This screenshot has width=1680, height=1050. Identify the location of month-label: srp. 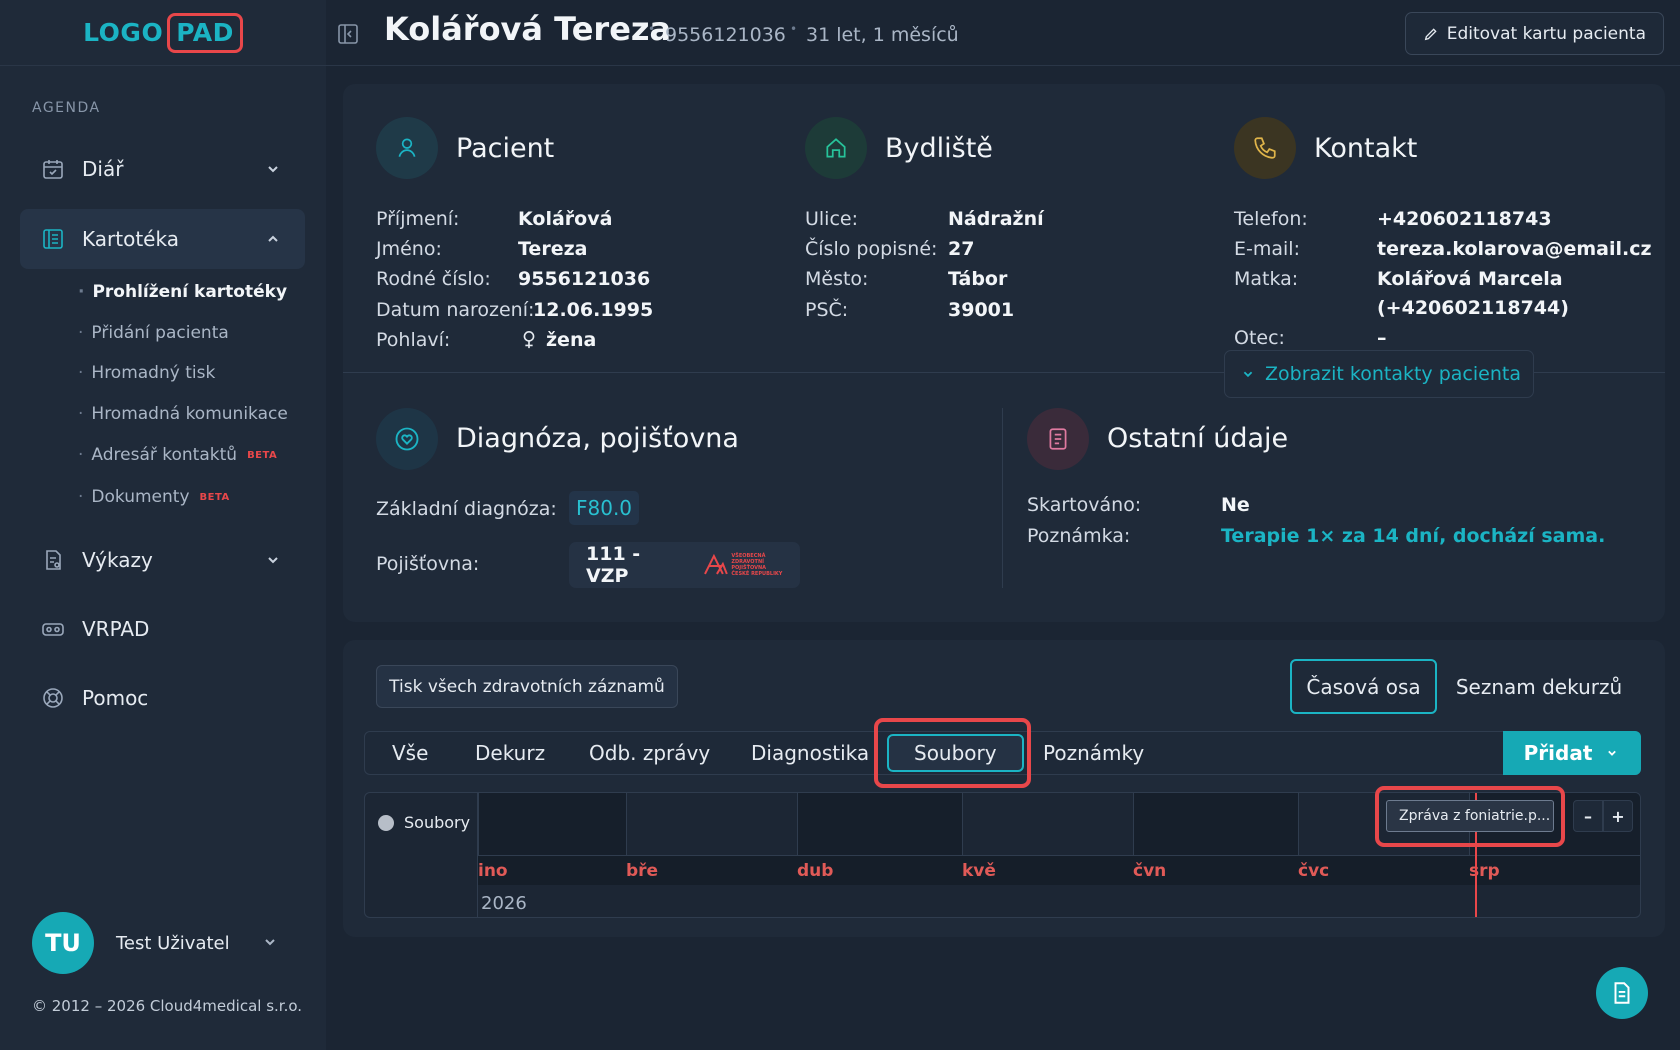
(1484, 871).